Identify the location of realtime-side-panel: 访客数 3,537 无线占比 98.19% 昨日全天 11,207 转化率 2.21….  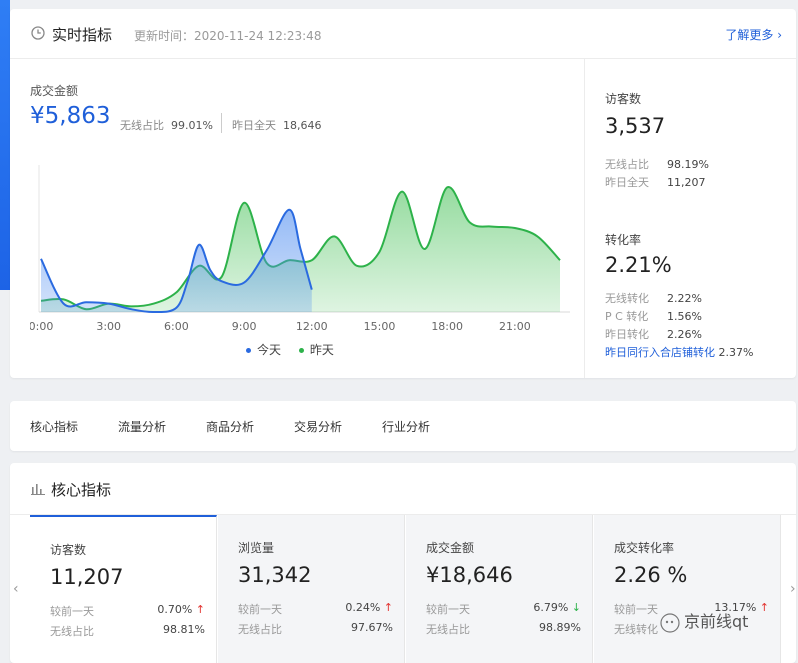
(690, 218).